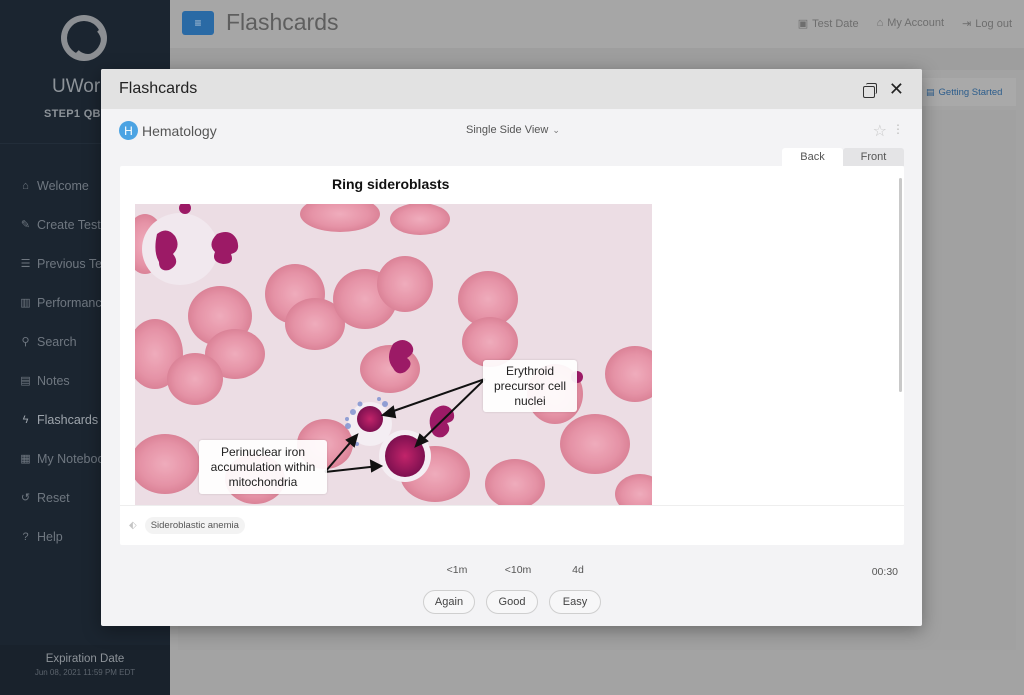 This screenshot has height=695, width=1024. I want to click on card-title: Ring sideroblasts, so click(391, 184).